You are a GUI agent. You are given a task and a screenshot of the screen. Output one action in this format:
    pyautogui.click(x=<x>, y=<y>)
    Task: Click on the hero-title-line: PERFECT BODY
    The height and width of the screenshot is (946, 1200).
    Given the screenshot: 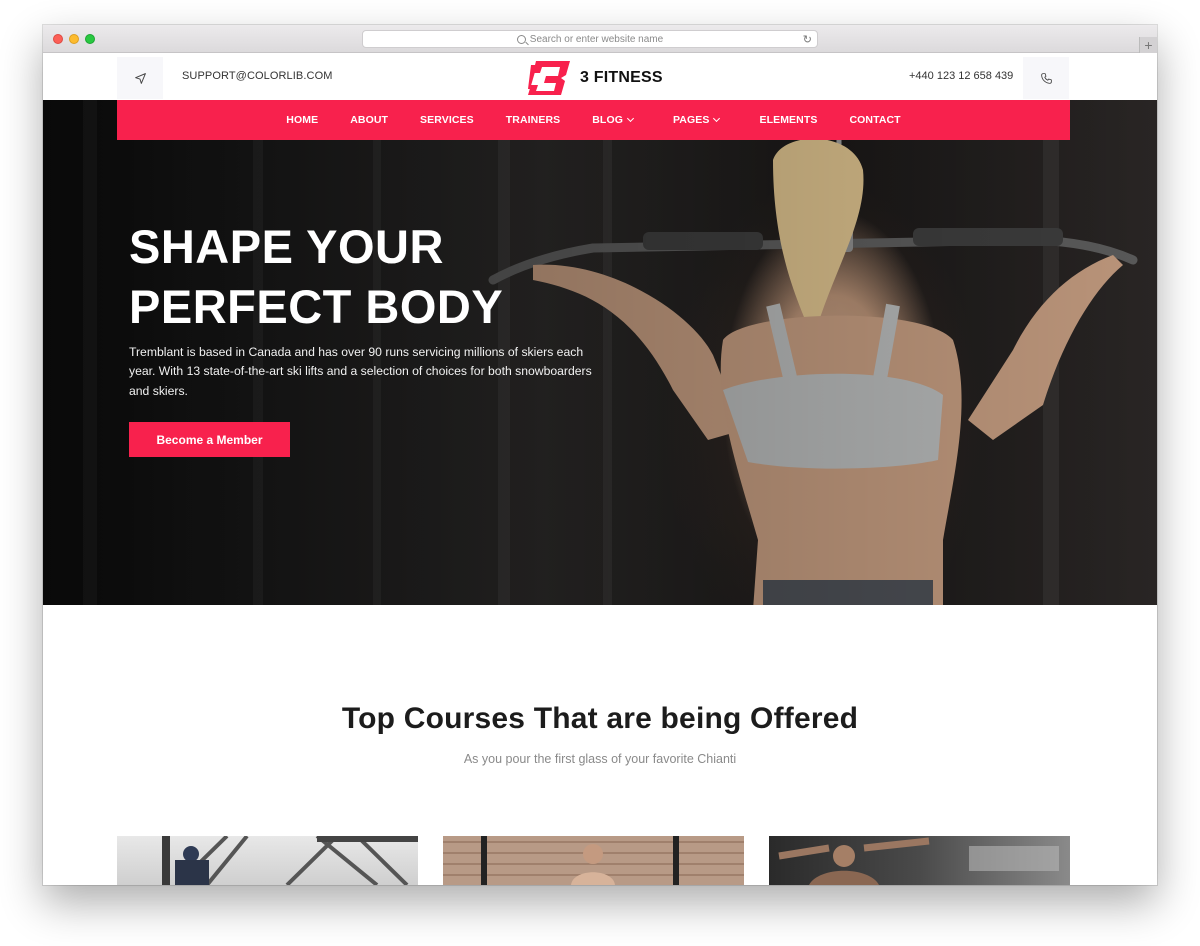 What is the action you would take?
    pyautogui.click(x=316, y=306)
    